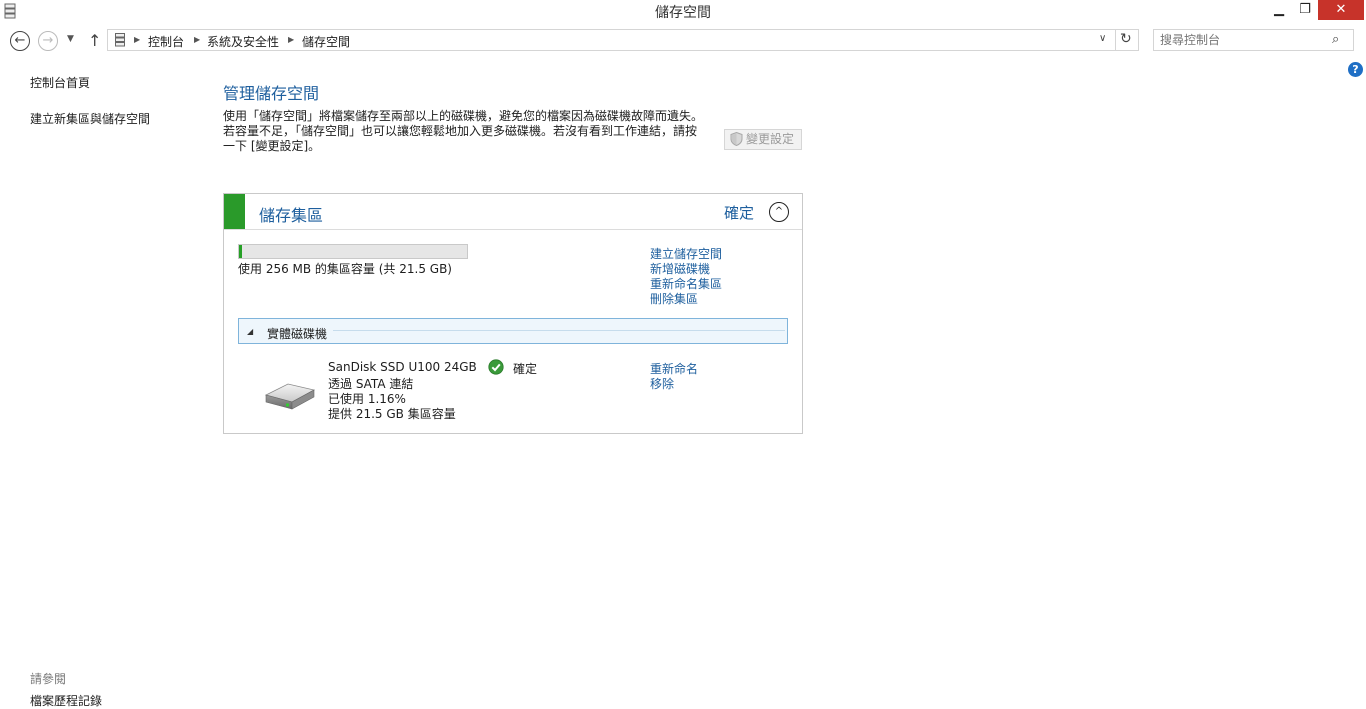  Describe the element at coordinates (1126, 39) in the screenshot. I see `refresh-icon: ↻` at that location.